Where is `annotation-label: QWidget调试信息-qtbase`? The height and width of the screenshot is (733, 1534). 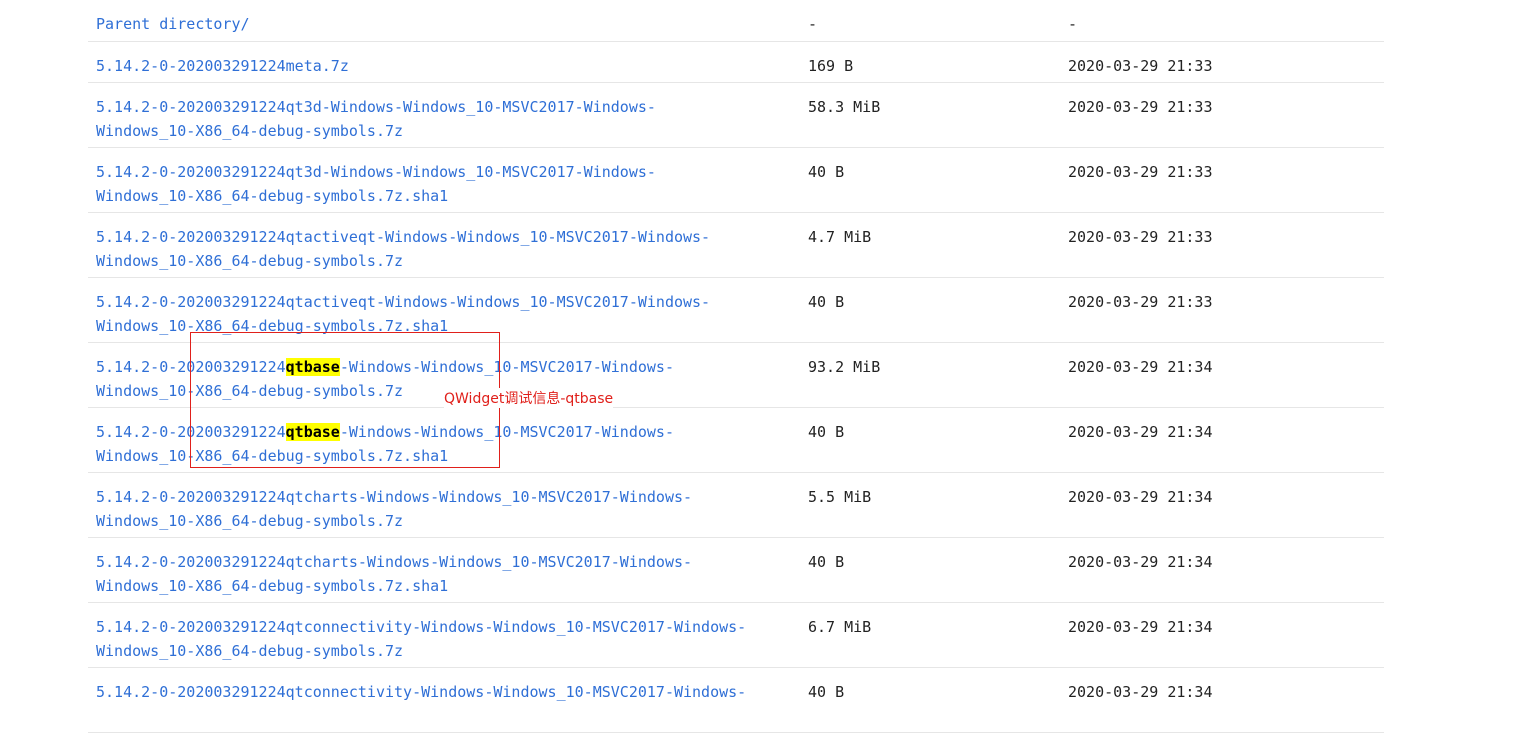
annotation-label: QWidget调试信息-qtbase is located at coordinates (529, 398).